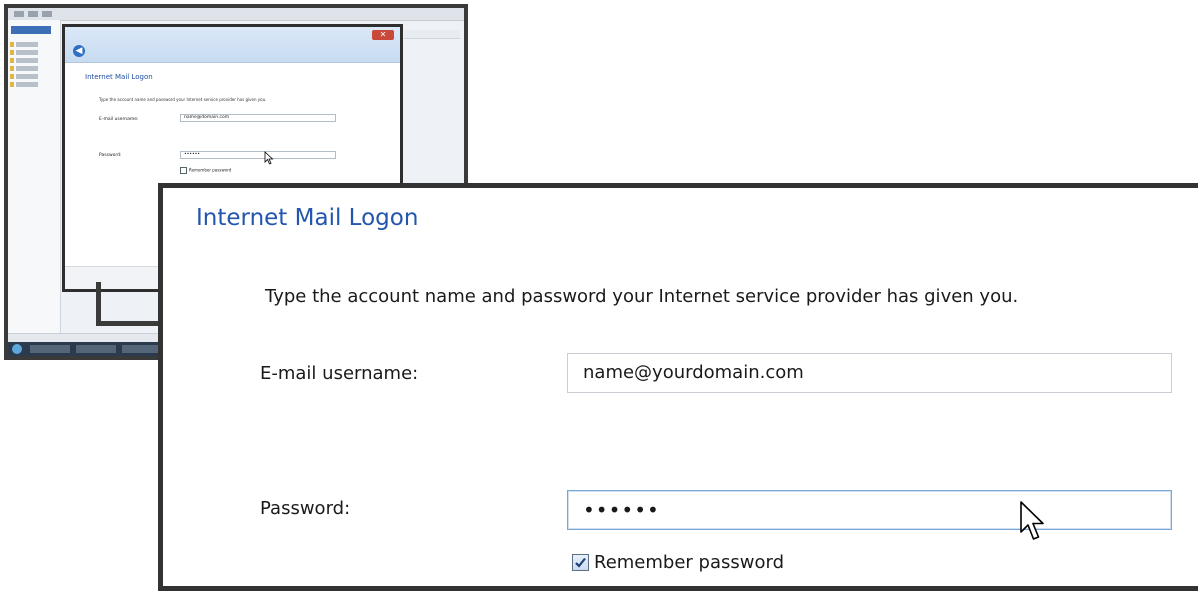  Describe the element at coordinates (34, 180) in the screenshot. I see `thumb-folder-pane` at that location.